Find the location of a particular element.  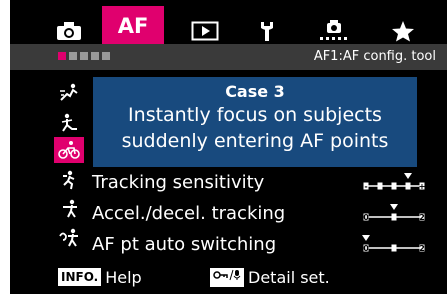

tab-af: AF is located at coordinates (133, 26).